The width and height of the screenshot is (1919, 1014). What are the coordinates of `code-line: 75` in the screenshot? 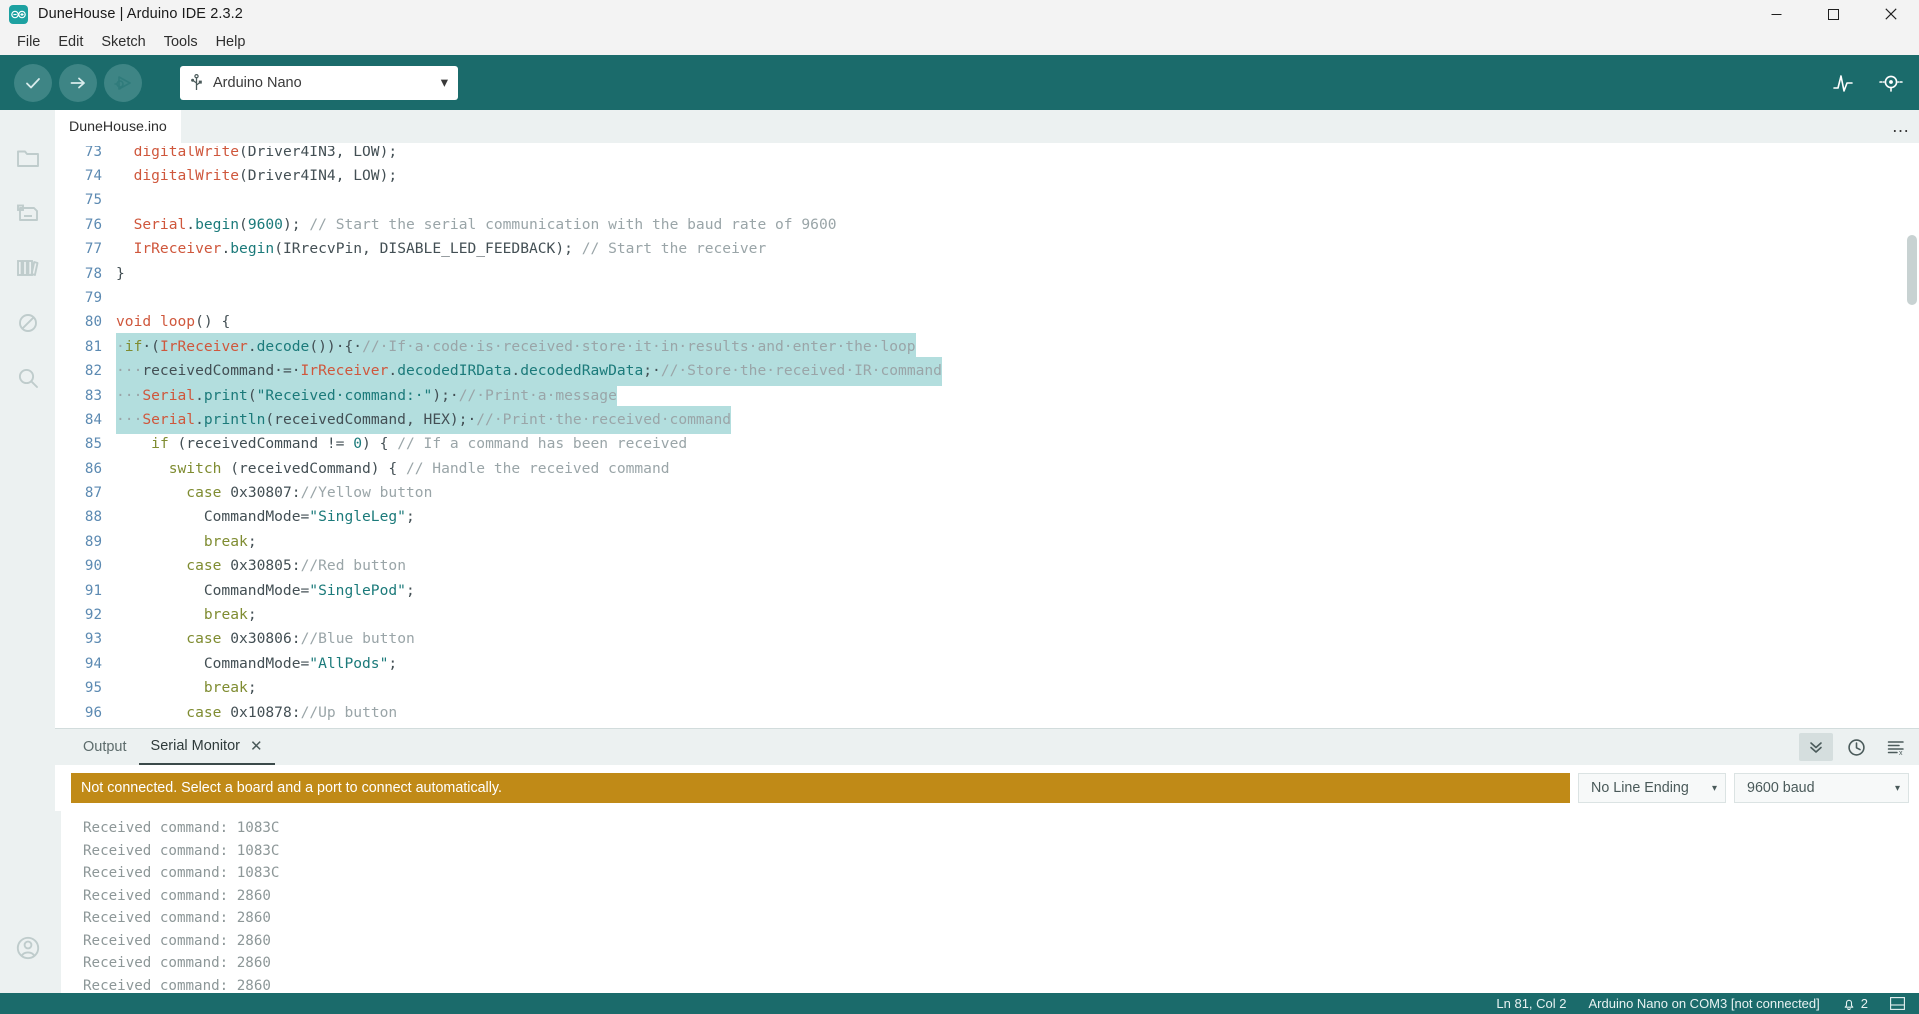 It's located at (987, 200).